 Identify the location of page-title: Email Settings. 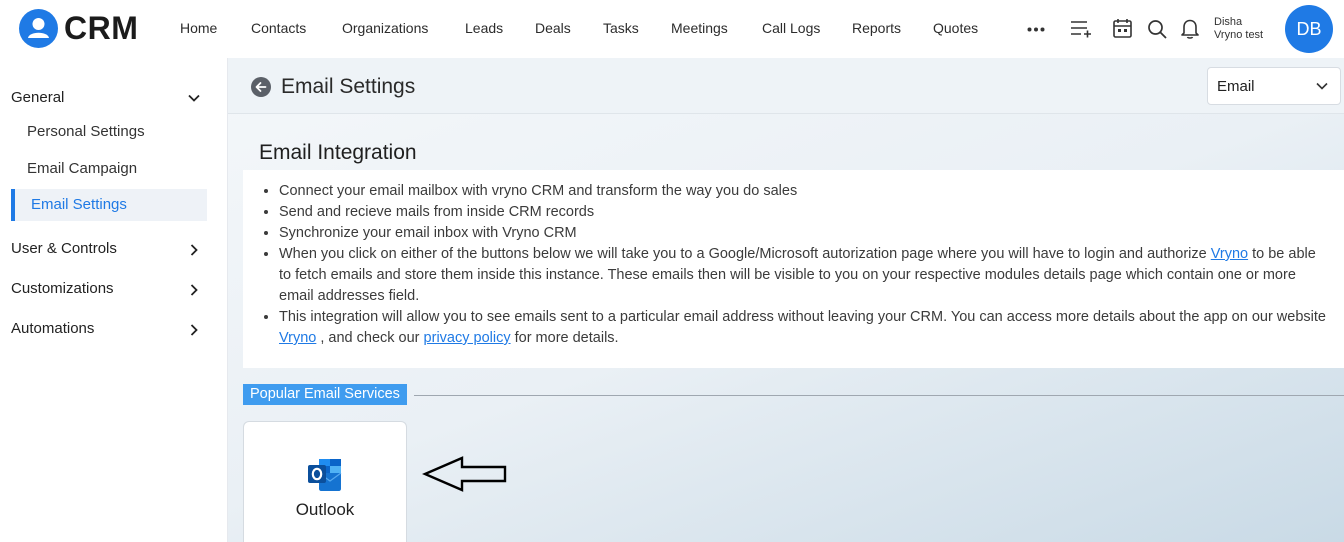
(348, 86).